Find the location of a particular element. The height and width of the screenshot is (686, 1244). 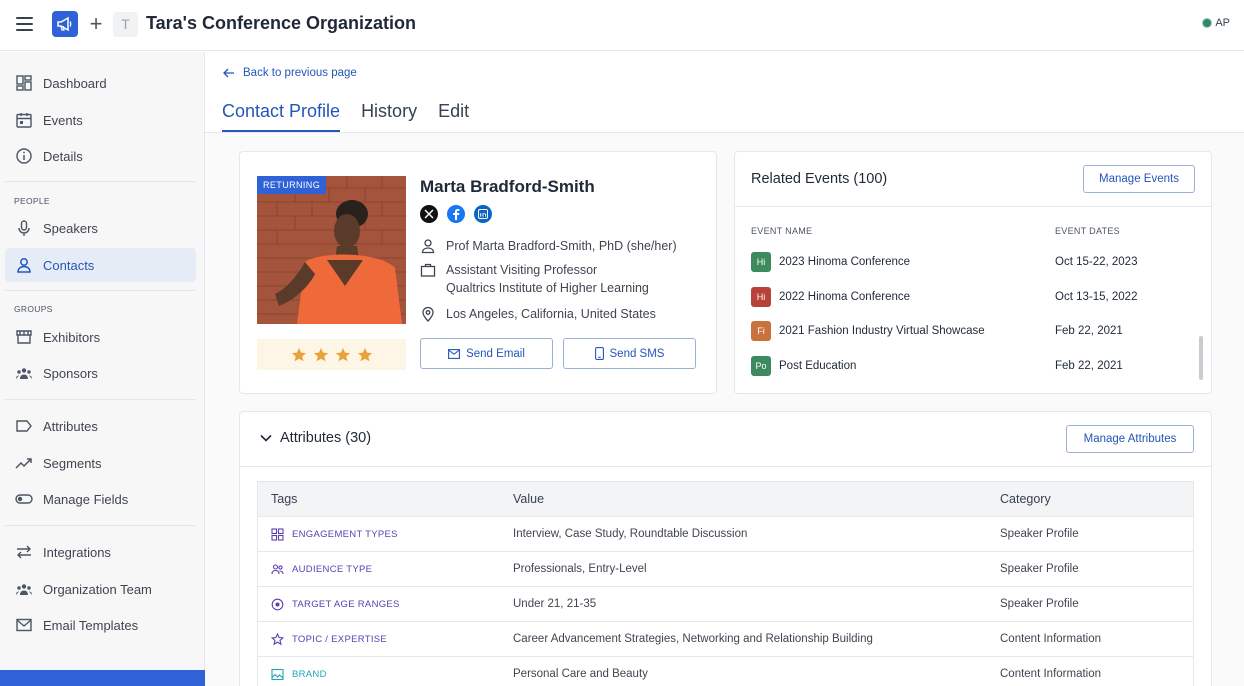

send-email-button: Send Email is located at coordinates (486, 353).